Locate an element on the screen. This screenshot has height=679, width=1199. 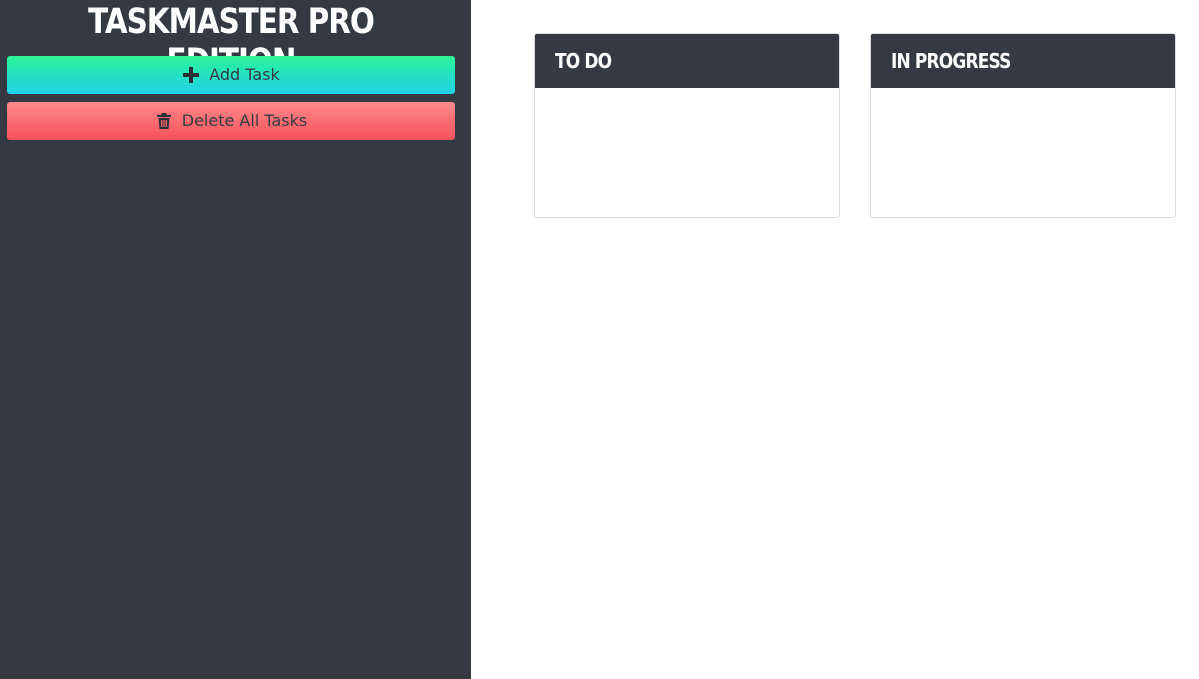
column-todo: TO DO is located at coordinates (687, 125).